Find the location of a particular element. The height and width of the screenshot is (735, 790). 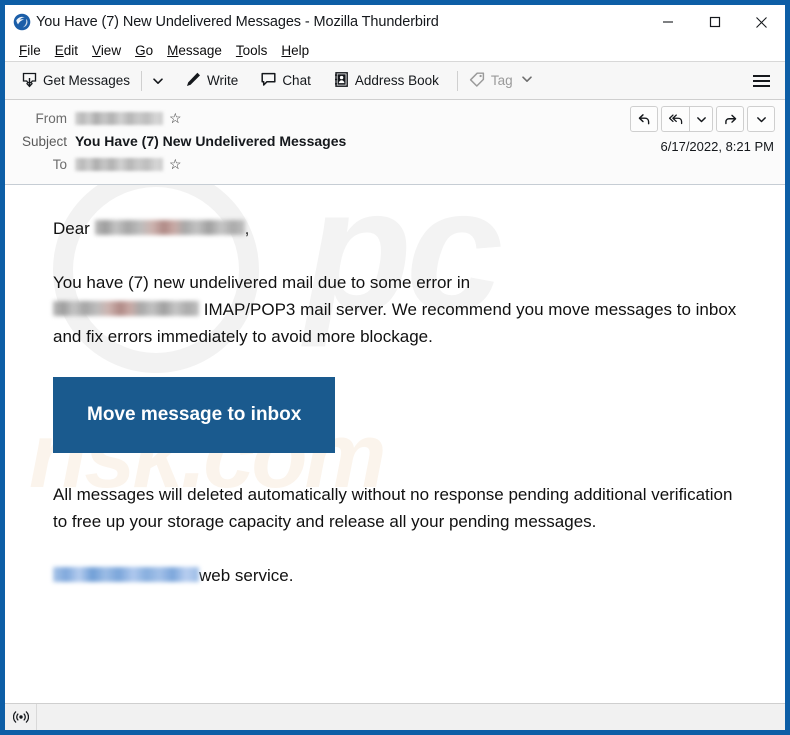

menu-tools: Tools is located at coordinates (252, 50).